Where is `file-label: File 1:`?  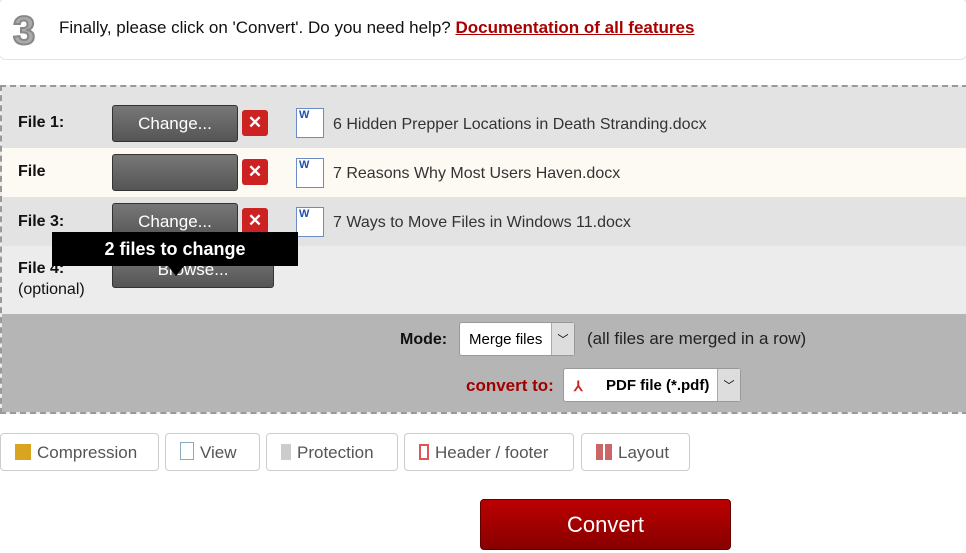 file-label: File 1: is located at coordinates (41, 122).